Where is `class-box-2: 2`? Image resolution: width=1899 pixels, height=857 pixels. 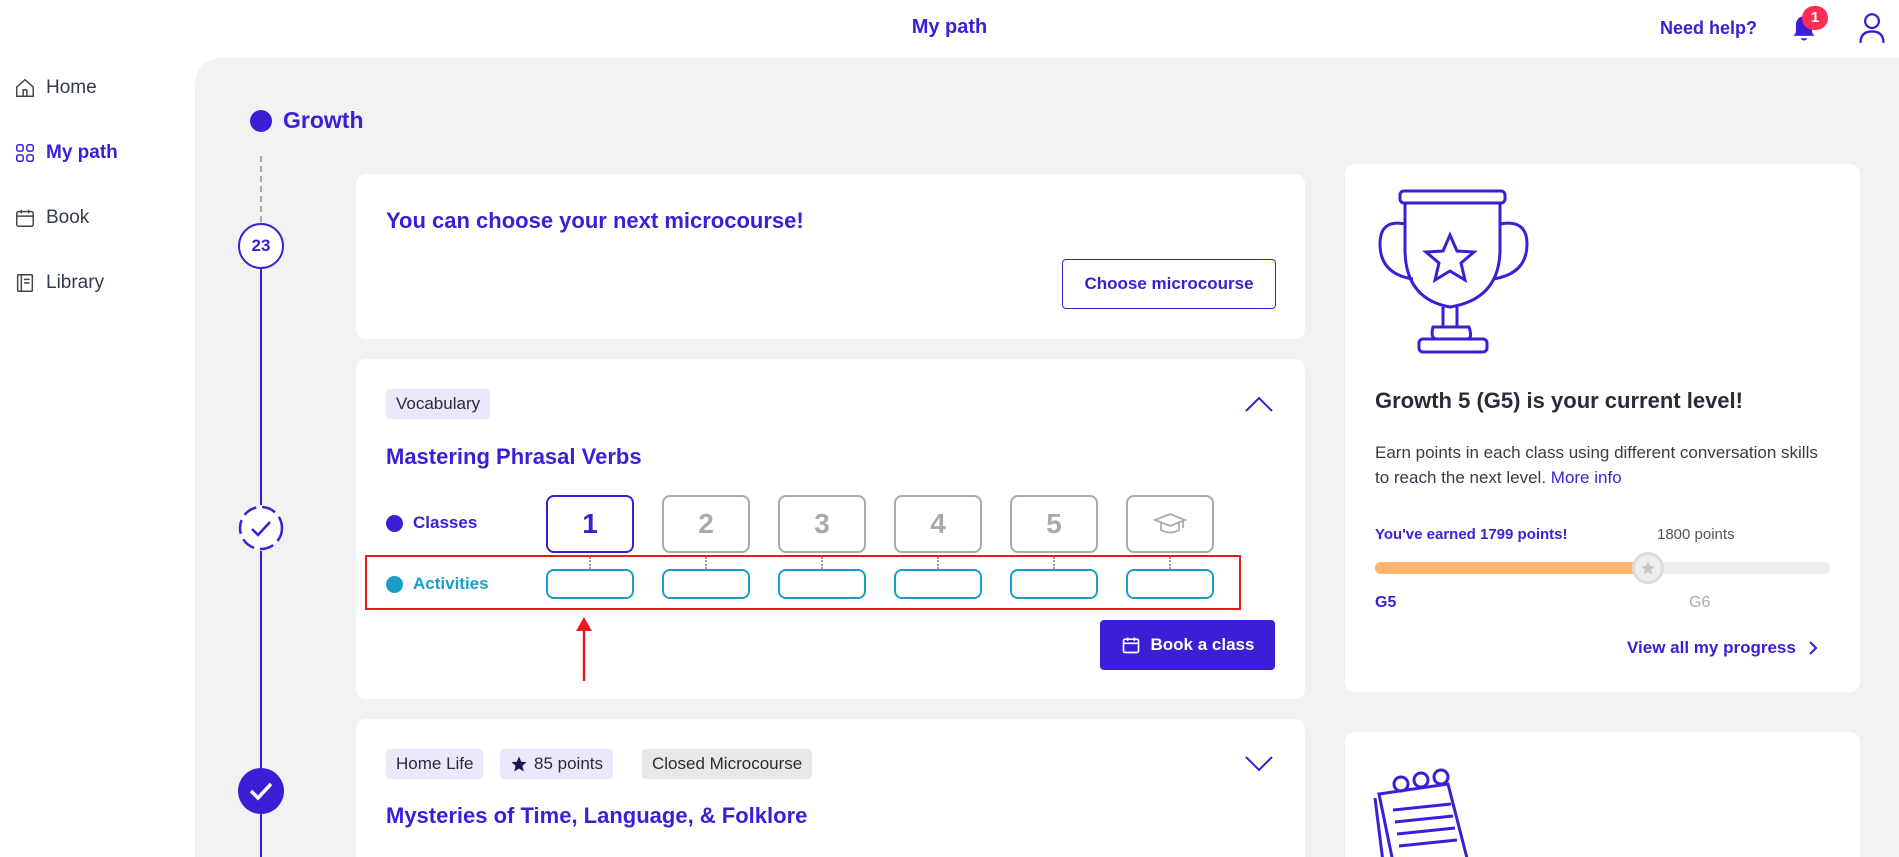 class-box-2: 2 is located at coordinates (706, 524).